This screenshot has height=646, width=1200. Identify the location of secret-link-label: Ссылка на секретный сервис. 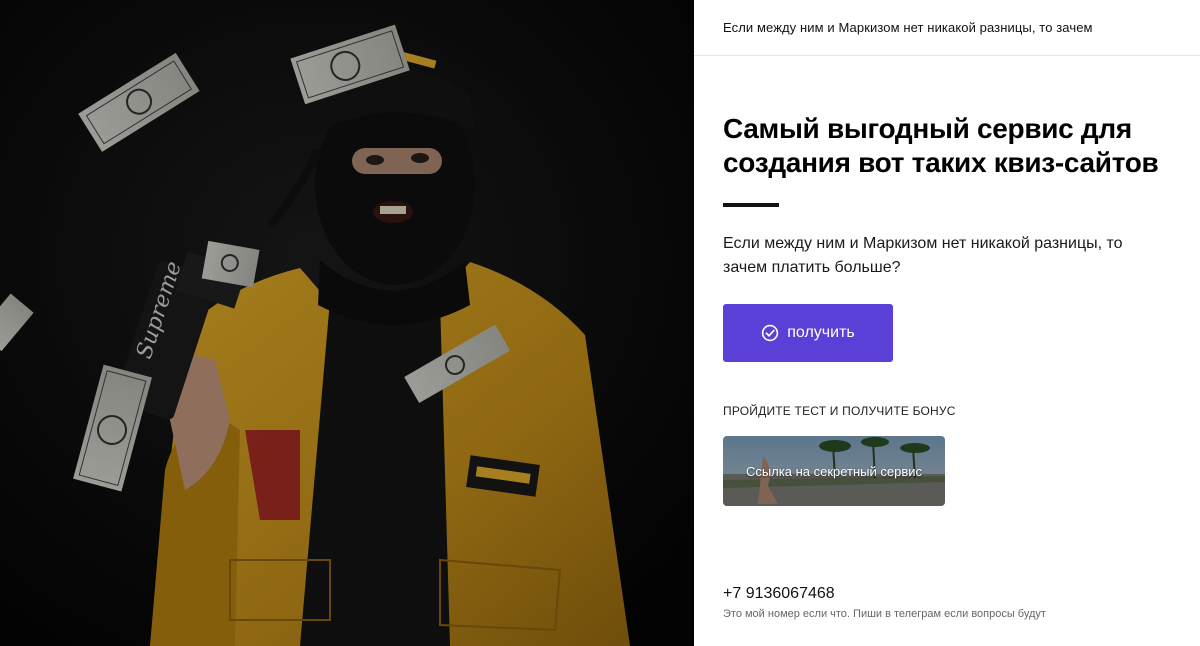
(834, 471).